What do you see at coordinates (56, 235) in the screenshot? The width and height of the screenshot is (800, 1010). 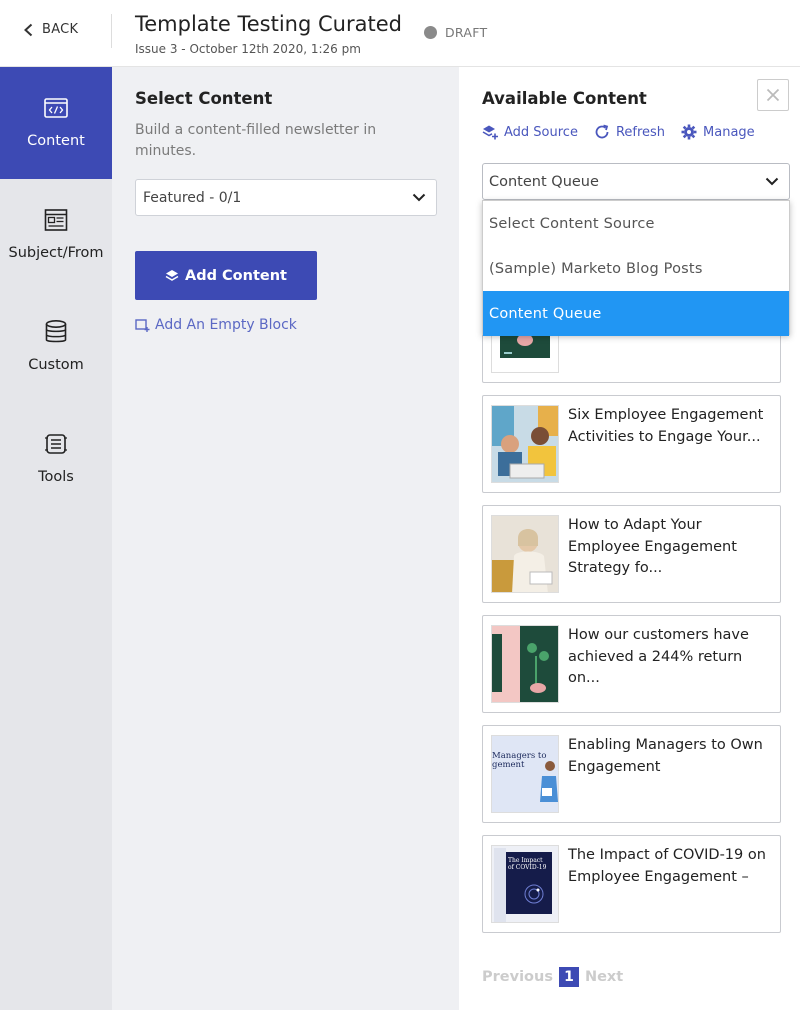 I see `sidebar-item-subject-from: Subject/From` at bounding box center [56, 235].